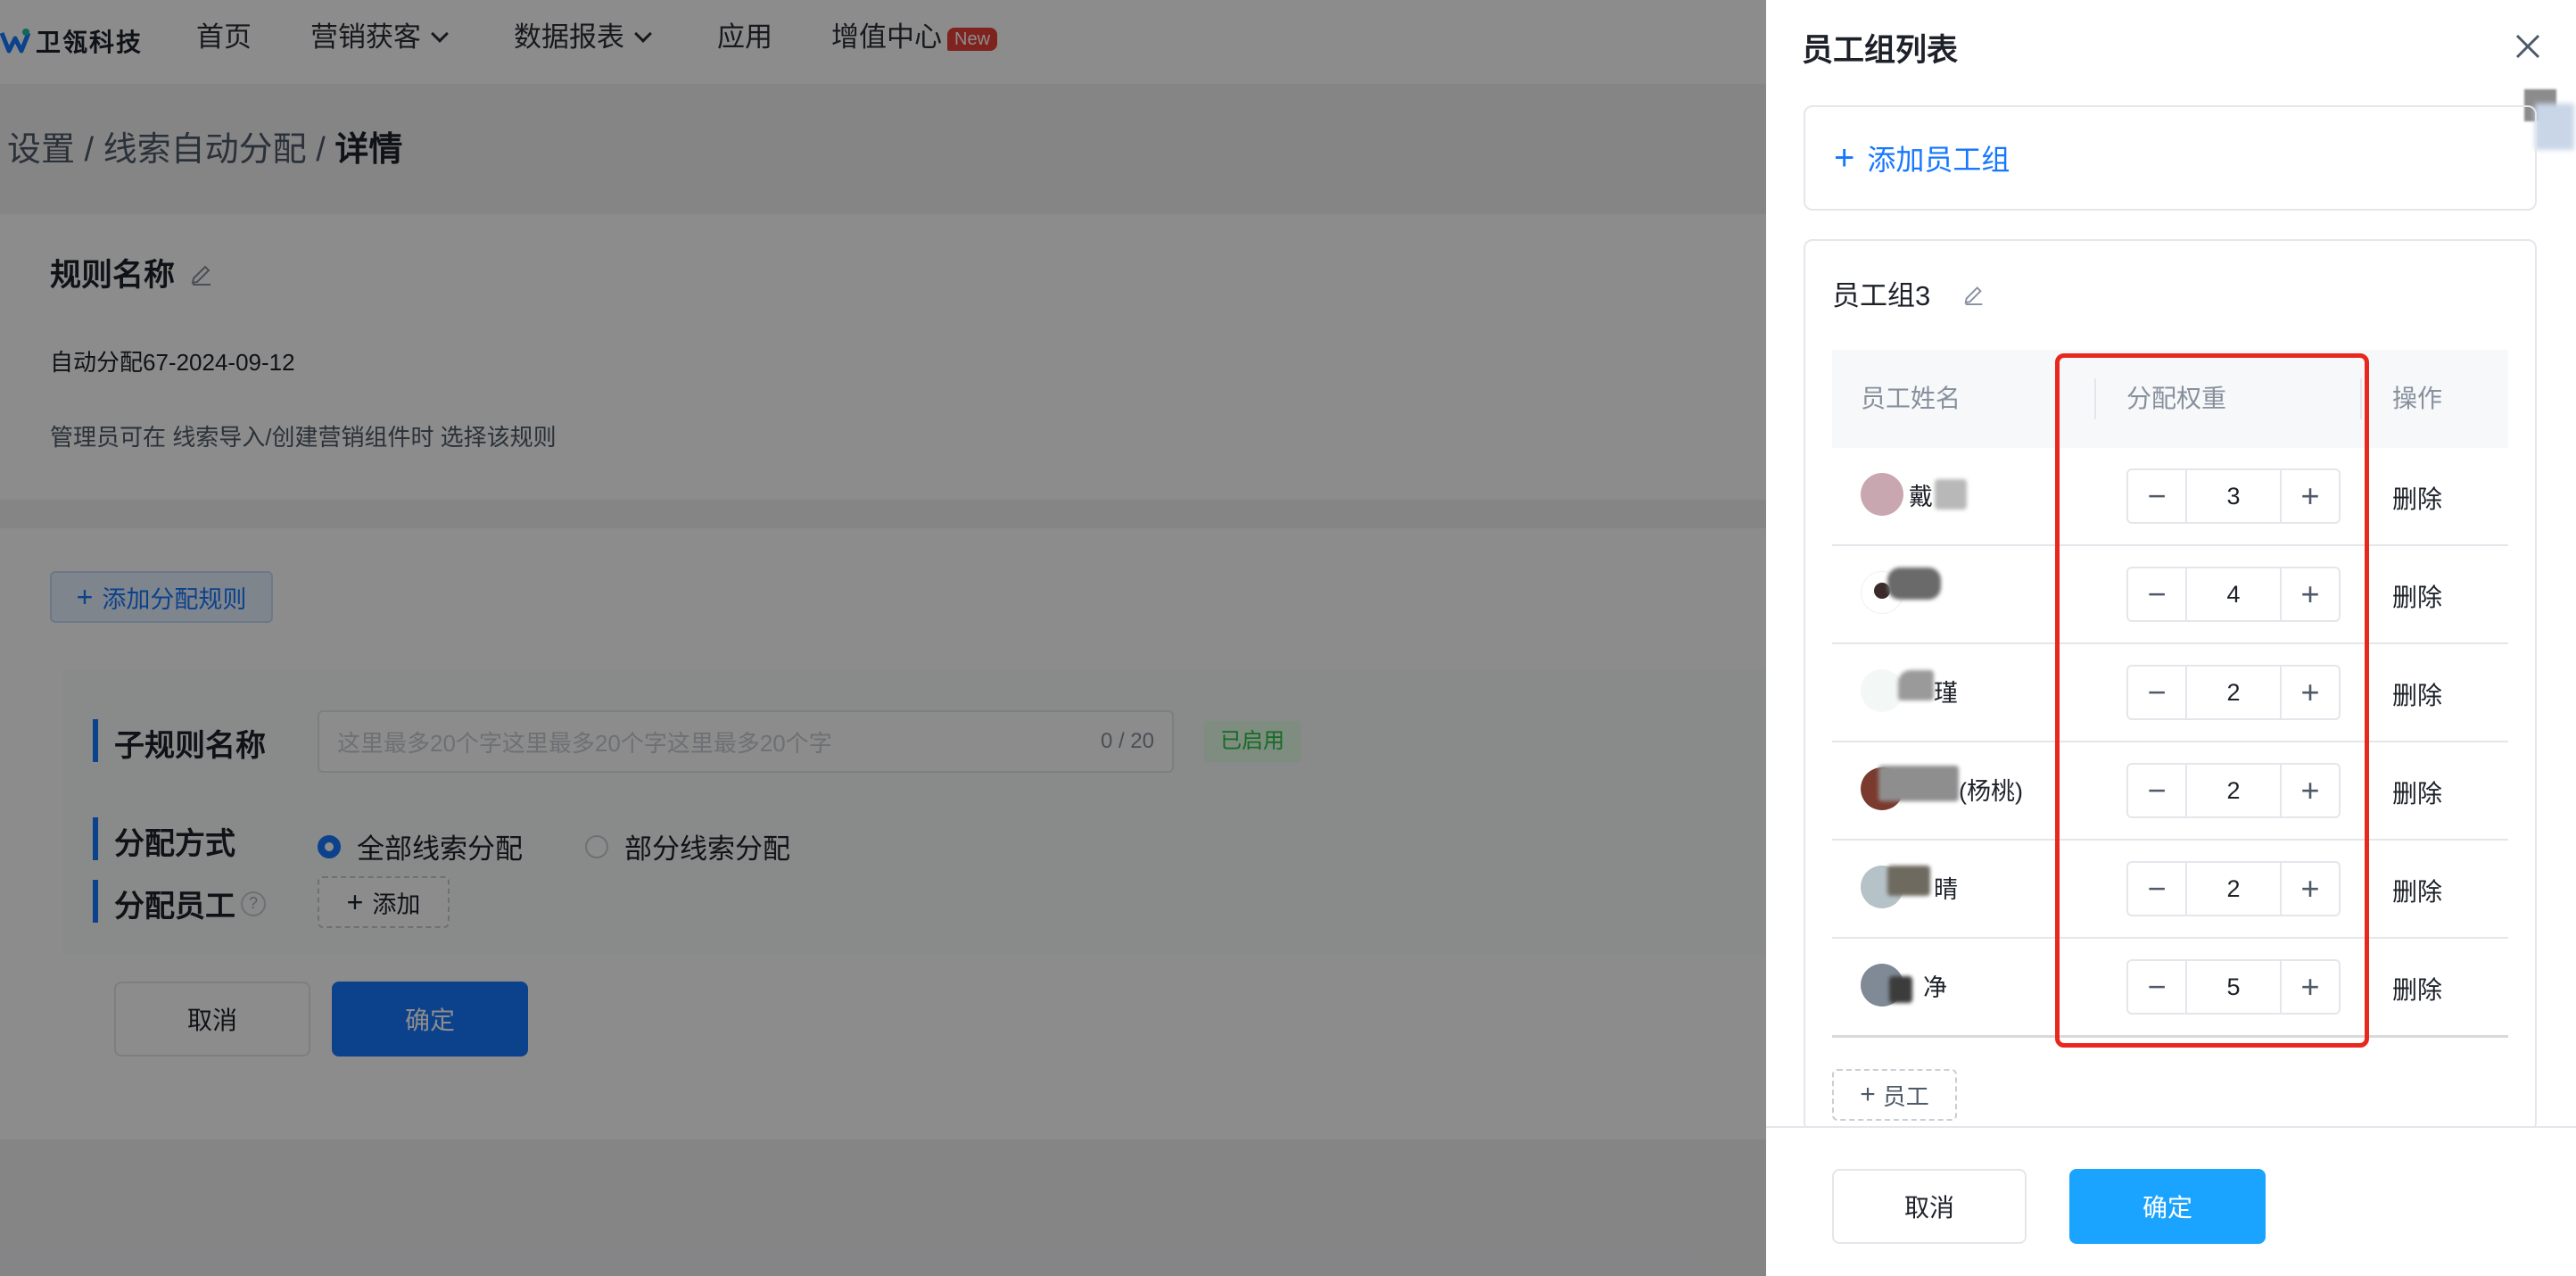 Image resolution: width=2576 pixels, height=1276 pixels. I want to click on employee-cell: 戴, so click(1914, 494).